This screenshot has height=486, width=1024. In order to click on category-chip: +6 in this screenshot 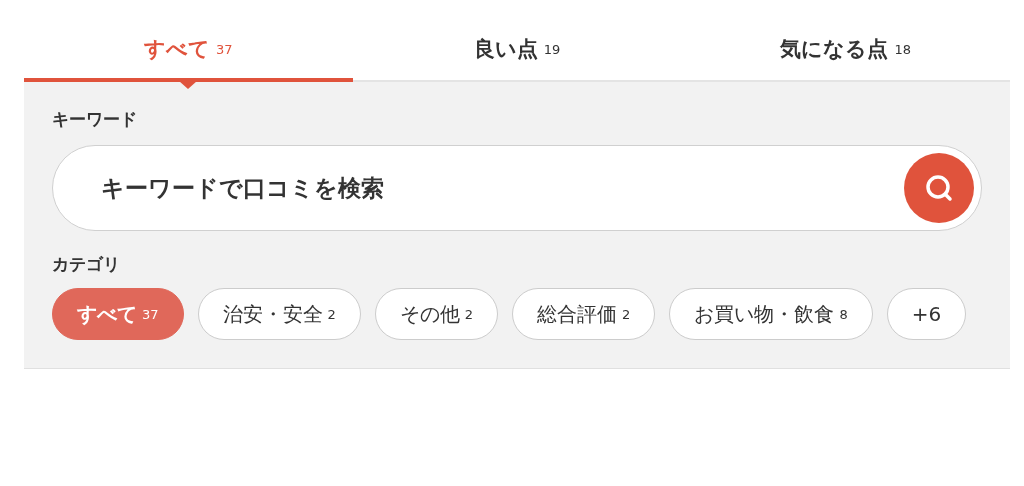, I will do `click(926, 314)`.